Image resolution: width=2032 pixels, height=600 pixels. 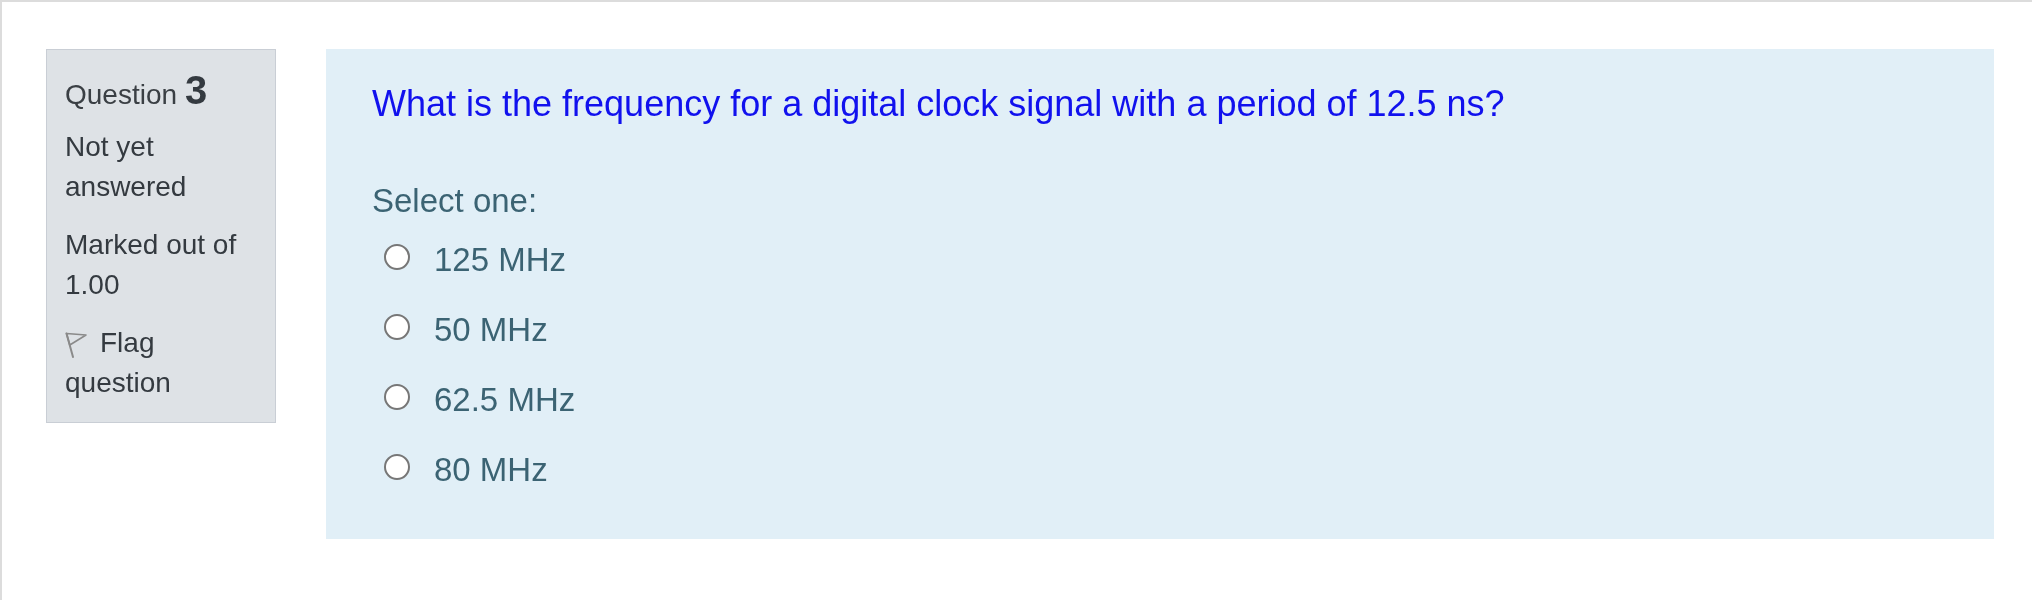 What do you see at coordinates (491, 470) in the screenshot?
I see `option-label: 80 MHz` at bounding box center [491, 470].